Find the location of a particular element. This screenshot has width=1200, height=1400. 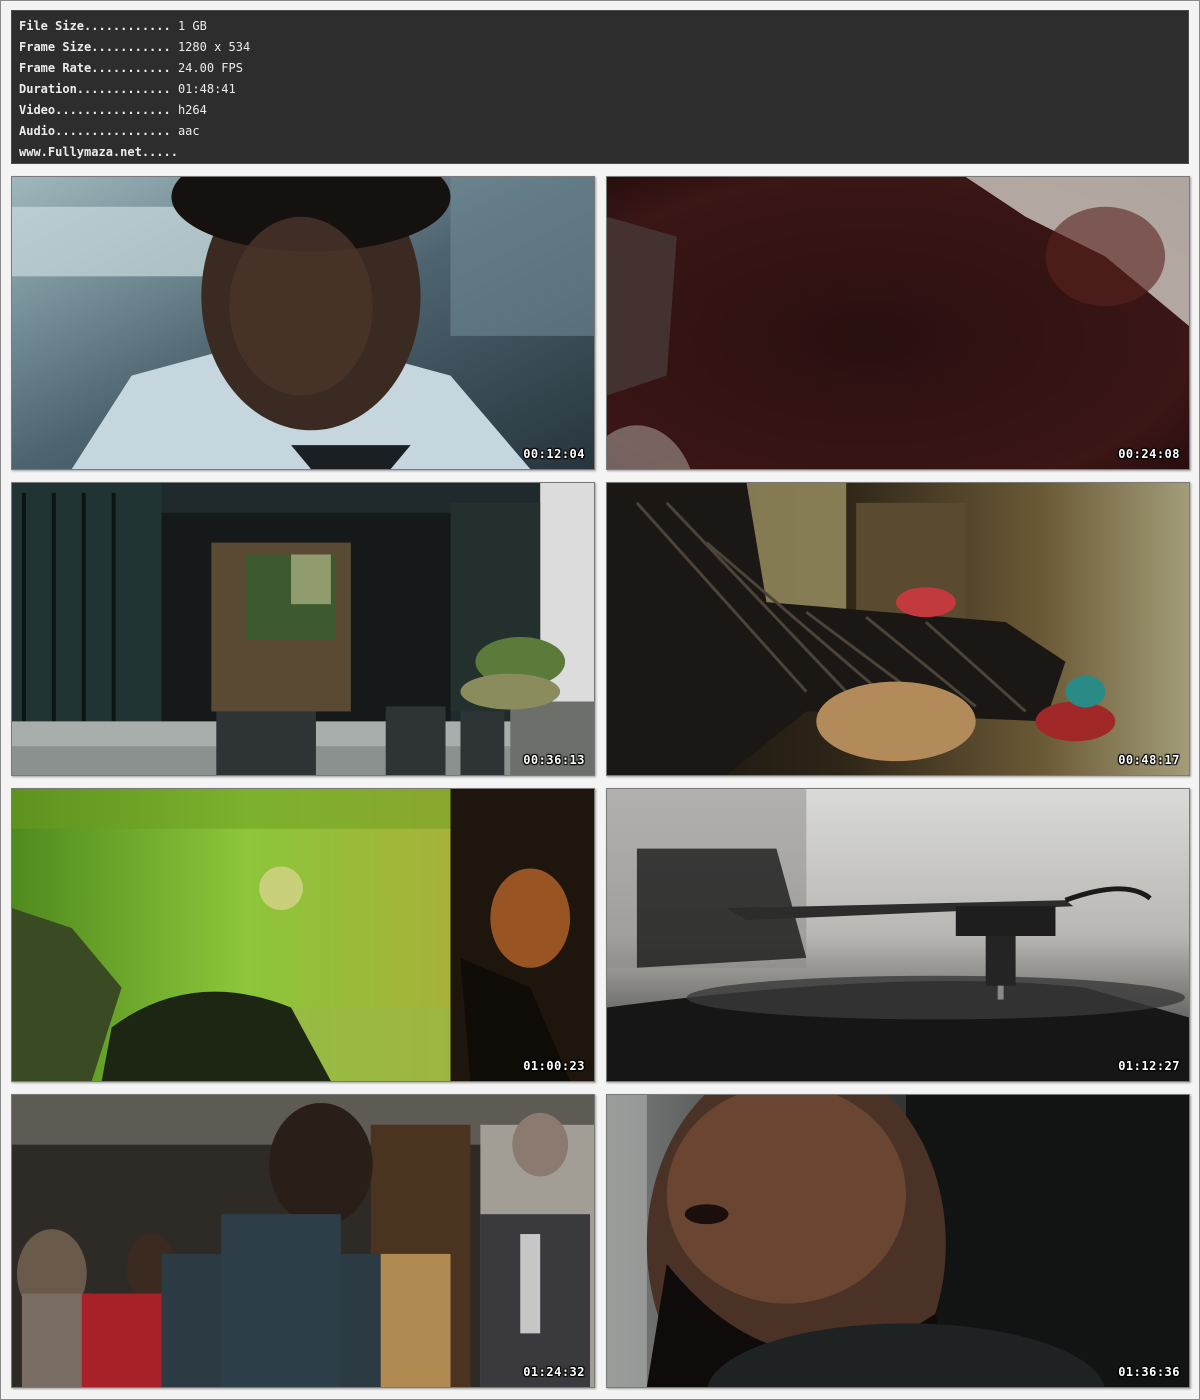

scene-crowd-scene is located at coordinates (303, 1241).